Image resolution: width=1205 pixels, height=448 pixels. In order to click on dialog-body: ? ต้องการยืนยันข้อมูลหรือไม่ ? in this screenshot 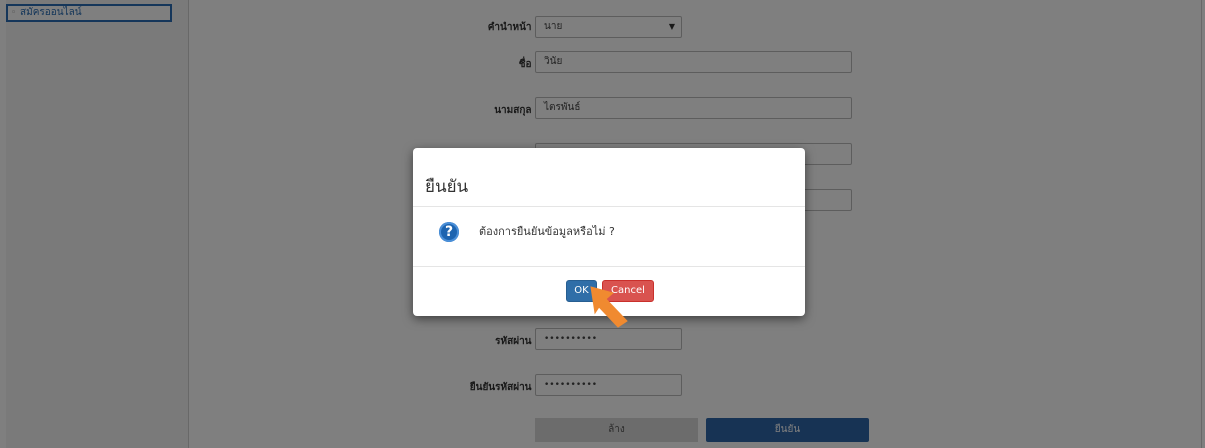, I will do `click(609, 237)`.